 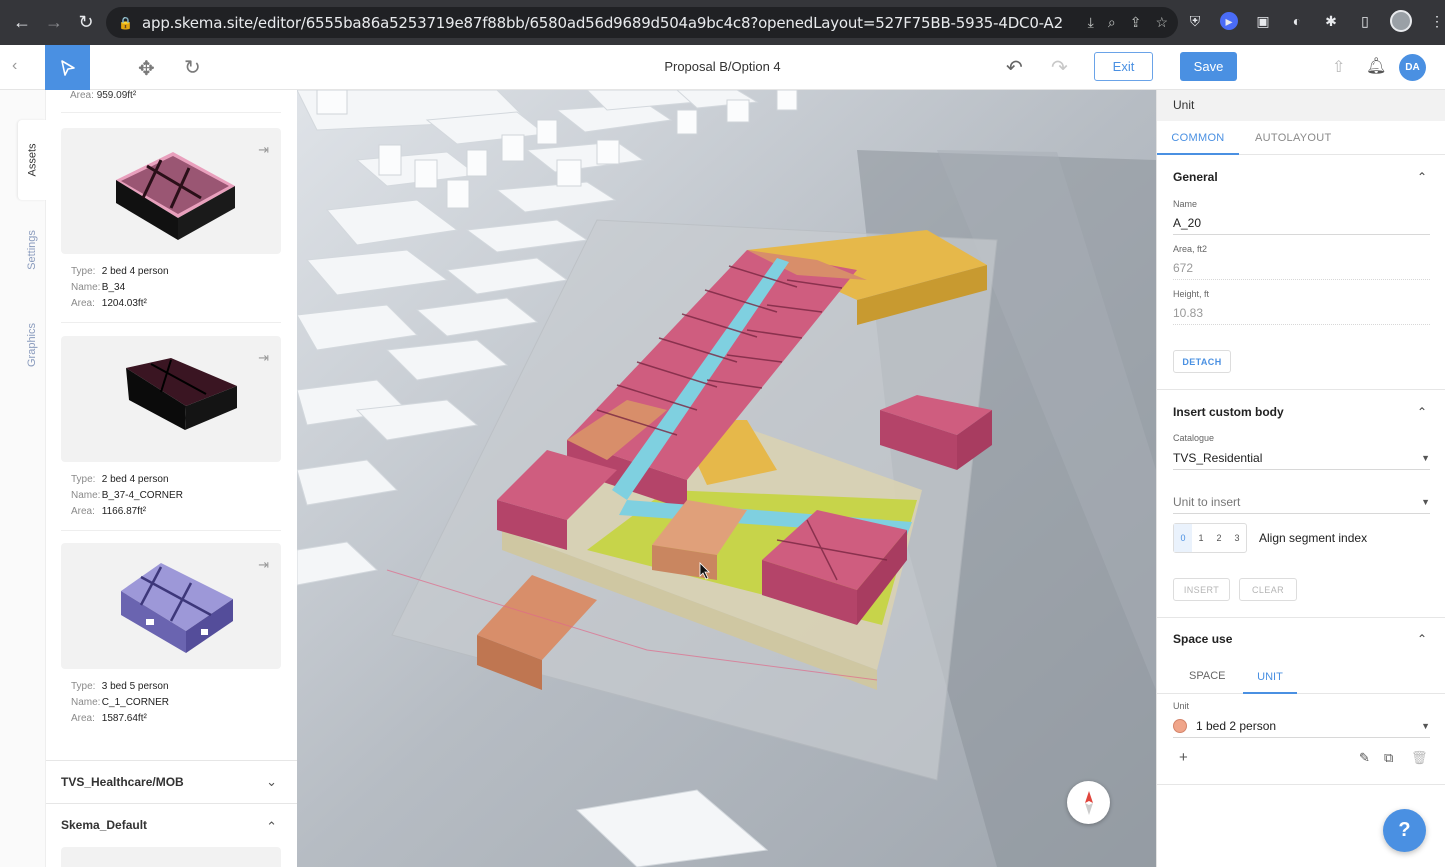 What do you see at coordinates (1194, 438) in the screenshot?
I see `catalogue-label: Catalogue` at bounding box center [1194, 438].